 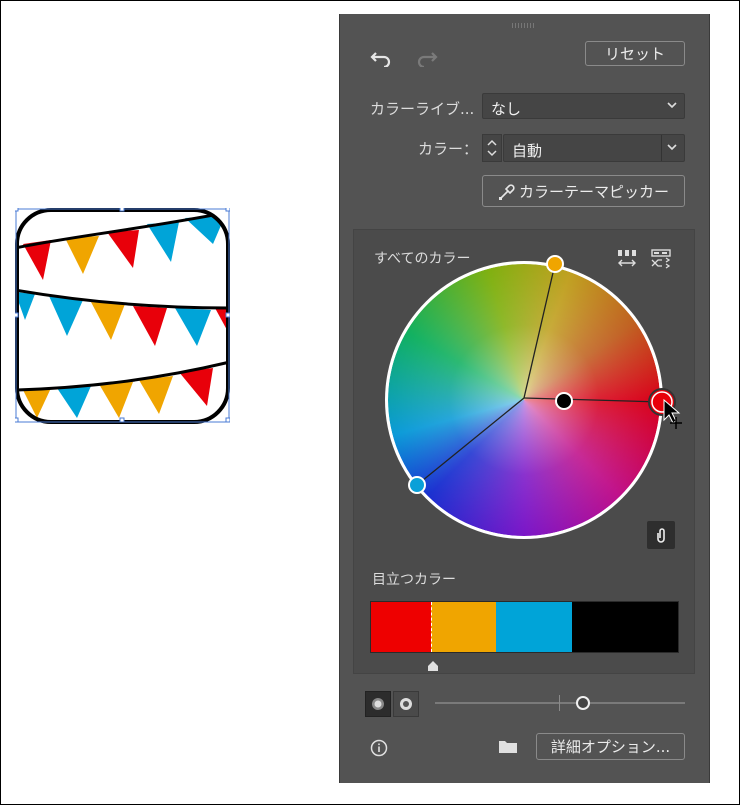 What do you see at coordinates (417, 485) in the screenshot?
I see `handle-blue` at bounding box center [417, 485].